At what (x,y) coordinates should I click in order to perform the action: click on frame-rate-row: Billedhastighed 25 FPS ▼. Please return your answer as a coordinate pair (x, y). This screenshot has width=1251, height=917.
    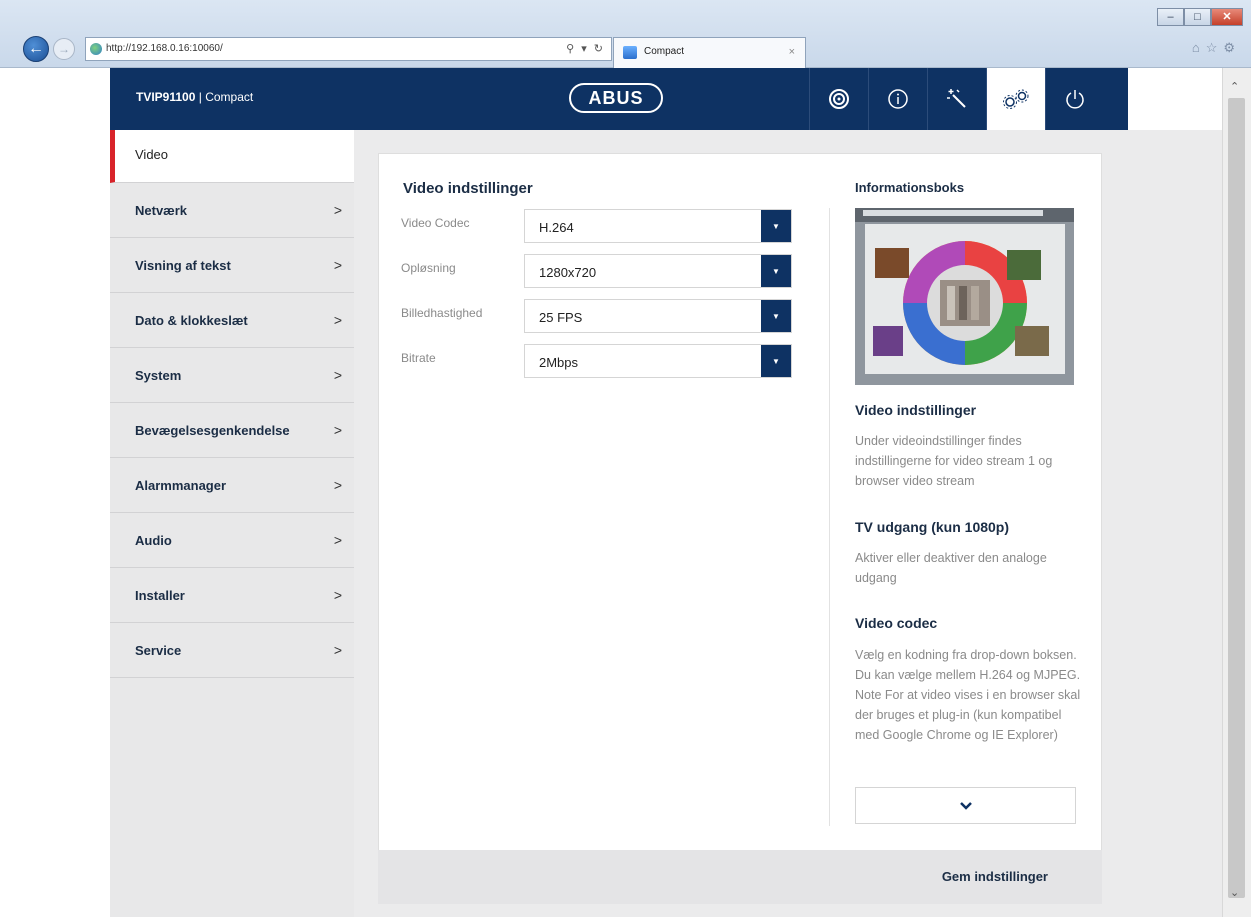
    Looking at the image, I should click on (597, 316).